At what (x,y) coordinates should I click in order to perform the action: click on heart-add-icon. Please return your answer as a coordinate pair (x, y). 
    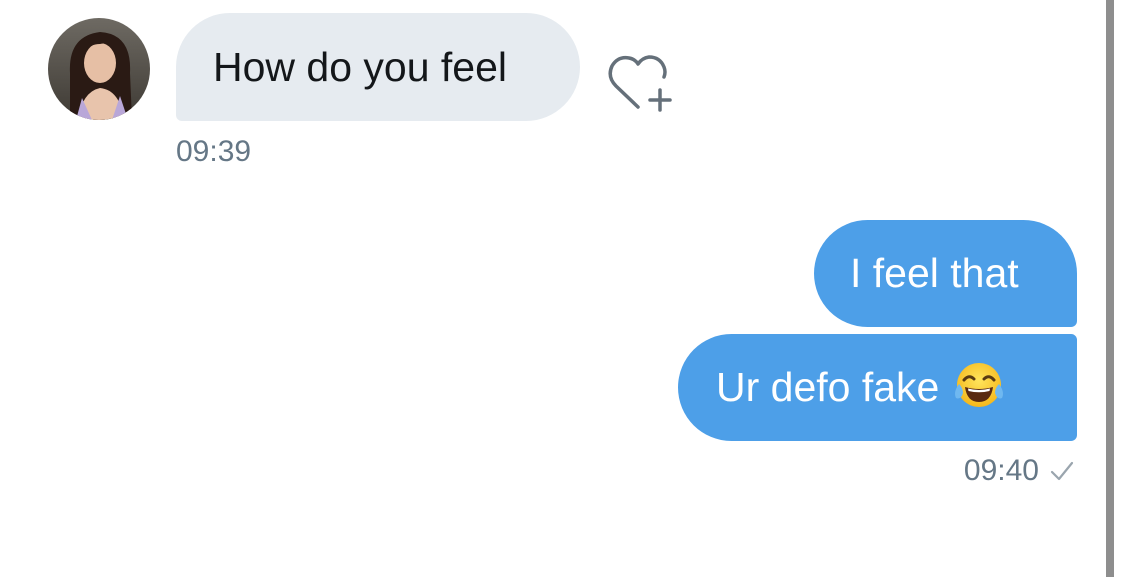
    Looking at the image, I should click on (641, 83).